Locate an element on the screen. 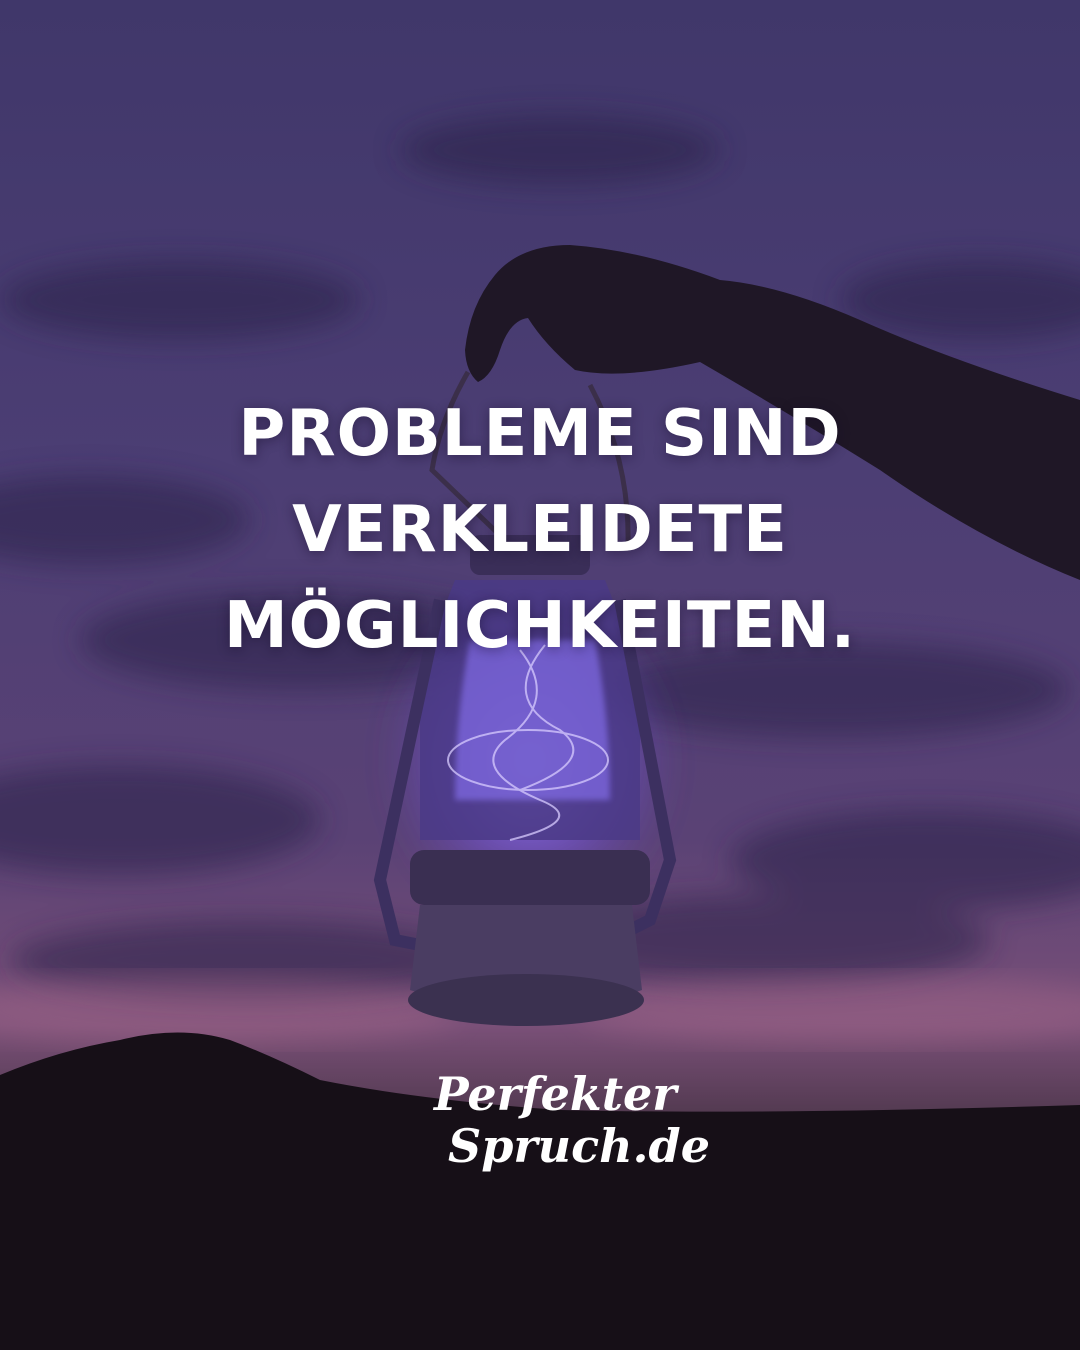 This screenshot has width=1080, height=1350. quote-line-2: VERKLEIDETE is located at coordinates (540, 530).